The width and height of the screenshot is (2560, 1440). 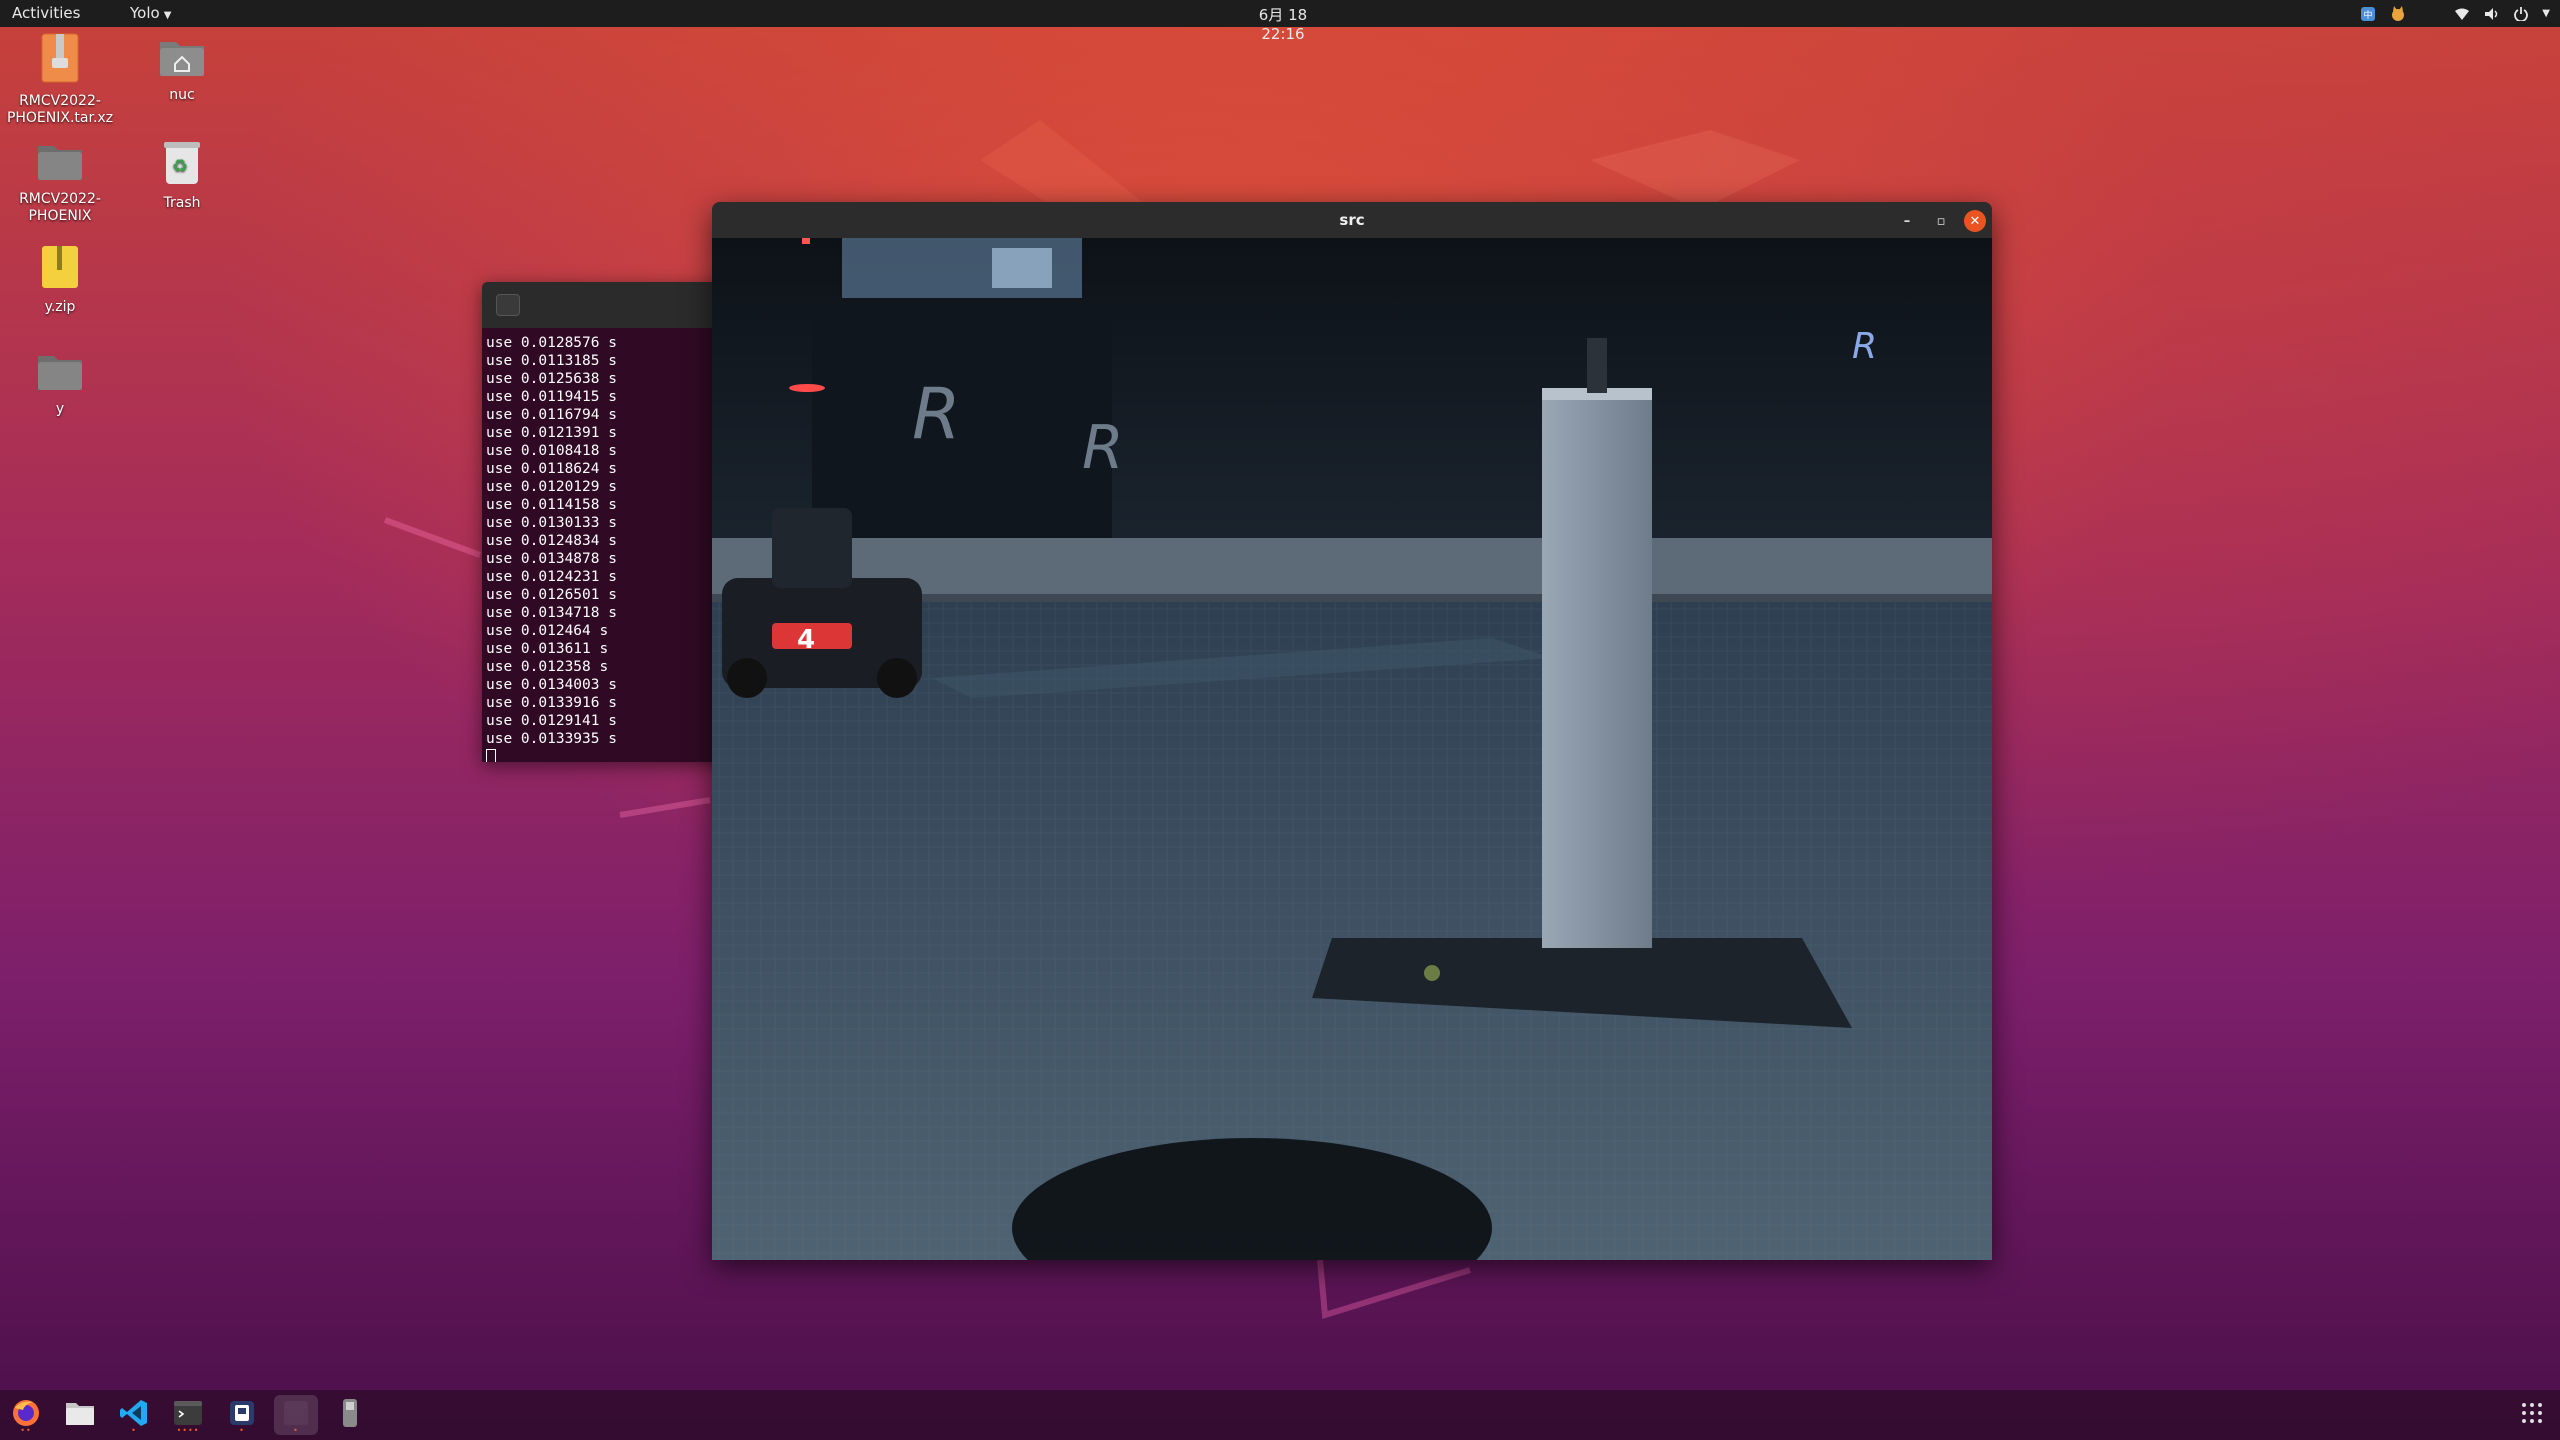 I want to click on files-icon, so click(x=80, y=1415).